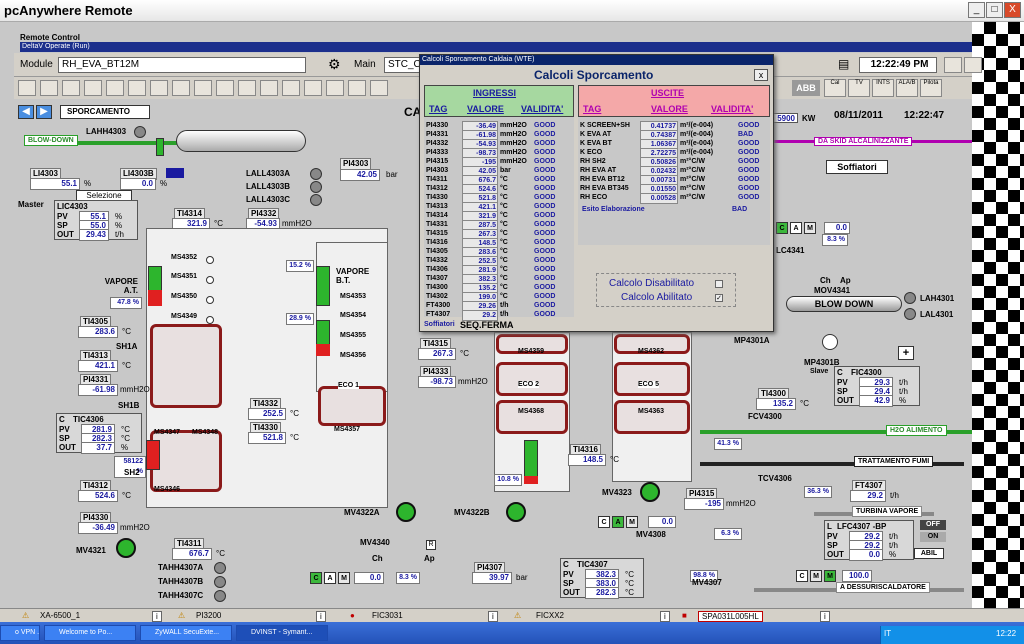  Describe the element at coordinates (516, 512) in the screenshot. I see `mv4322b-valve` at that location.